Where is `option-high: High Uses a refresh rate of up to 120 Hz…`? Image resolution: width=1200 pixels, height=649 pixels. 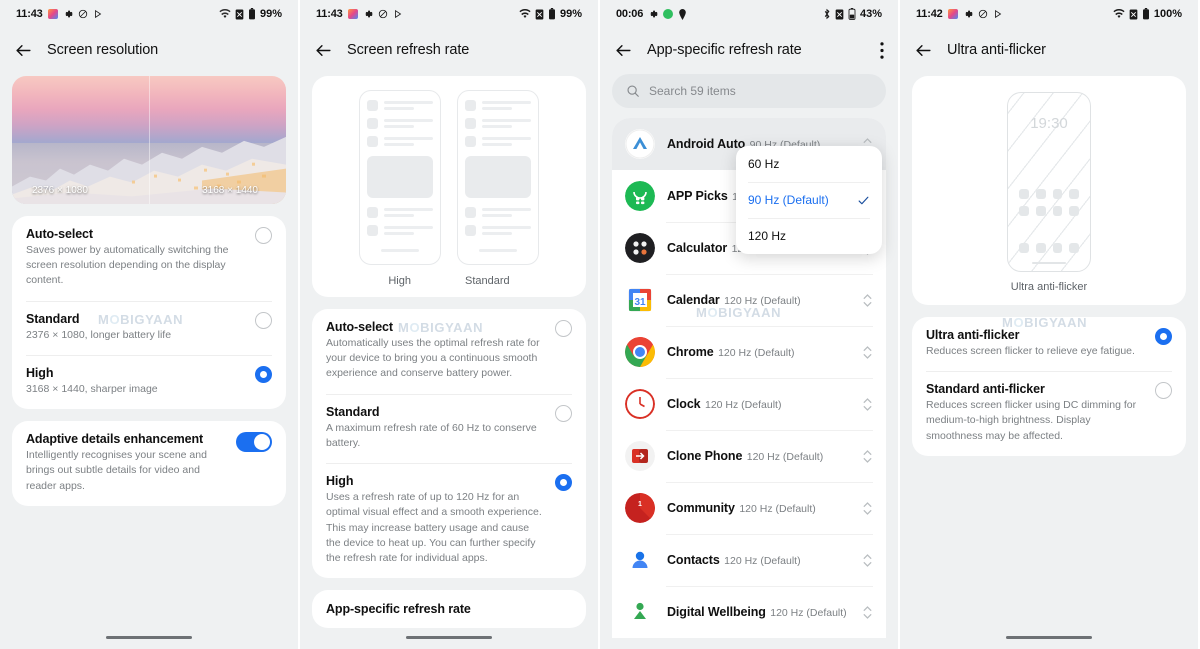 option-high: High Uses a refresh rate of up to 120 Hz… is located at coordinates (449, 520).